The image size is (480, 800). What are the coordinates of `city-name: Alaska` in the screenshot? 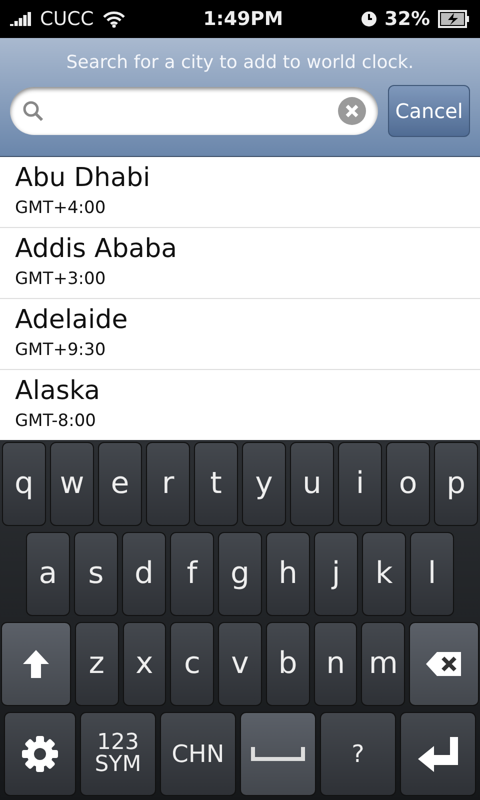 It's located at (58, 391).